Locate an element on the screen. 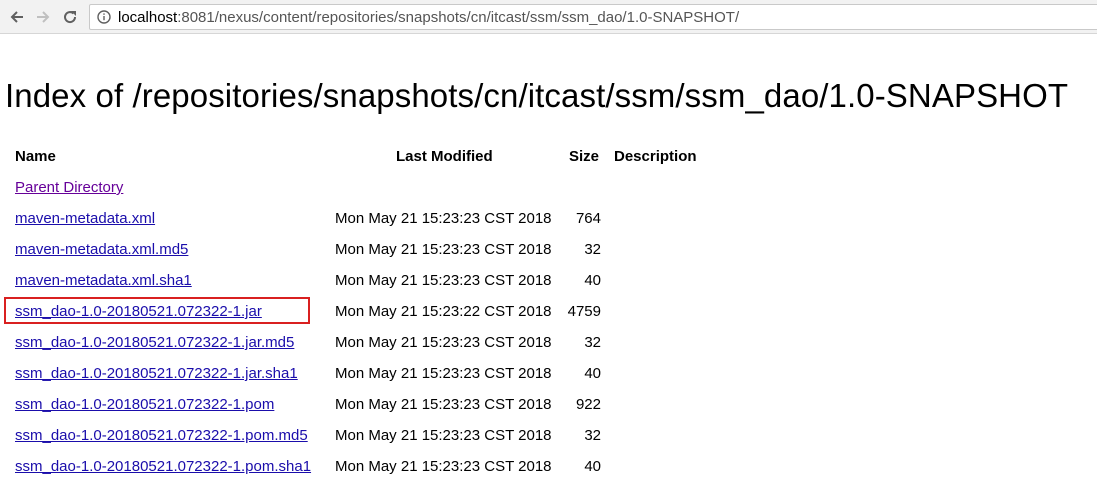  file-size: 764 is located at coordinates (588, 218).